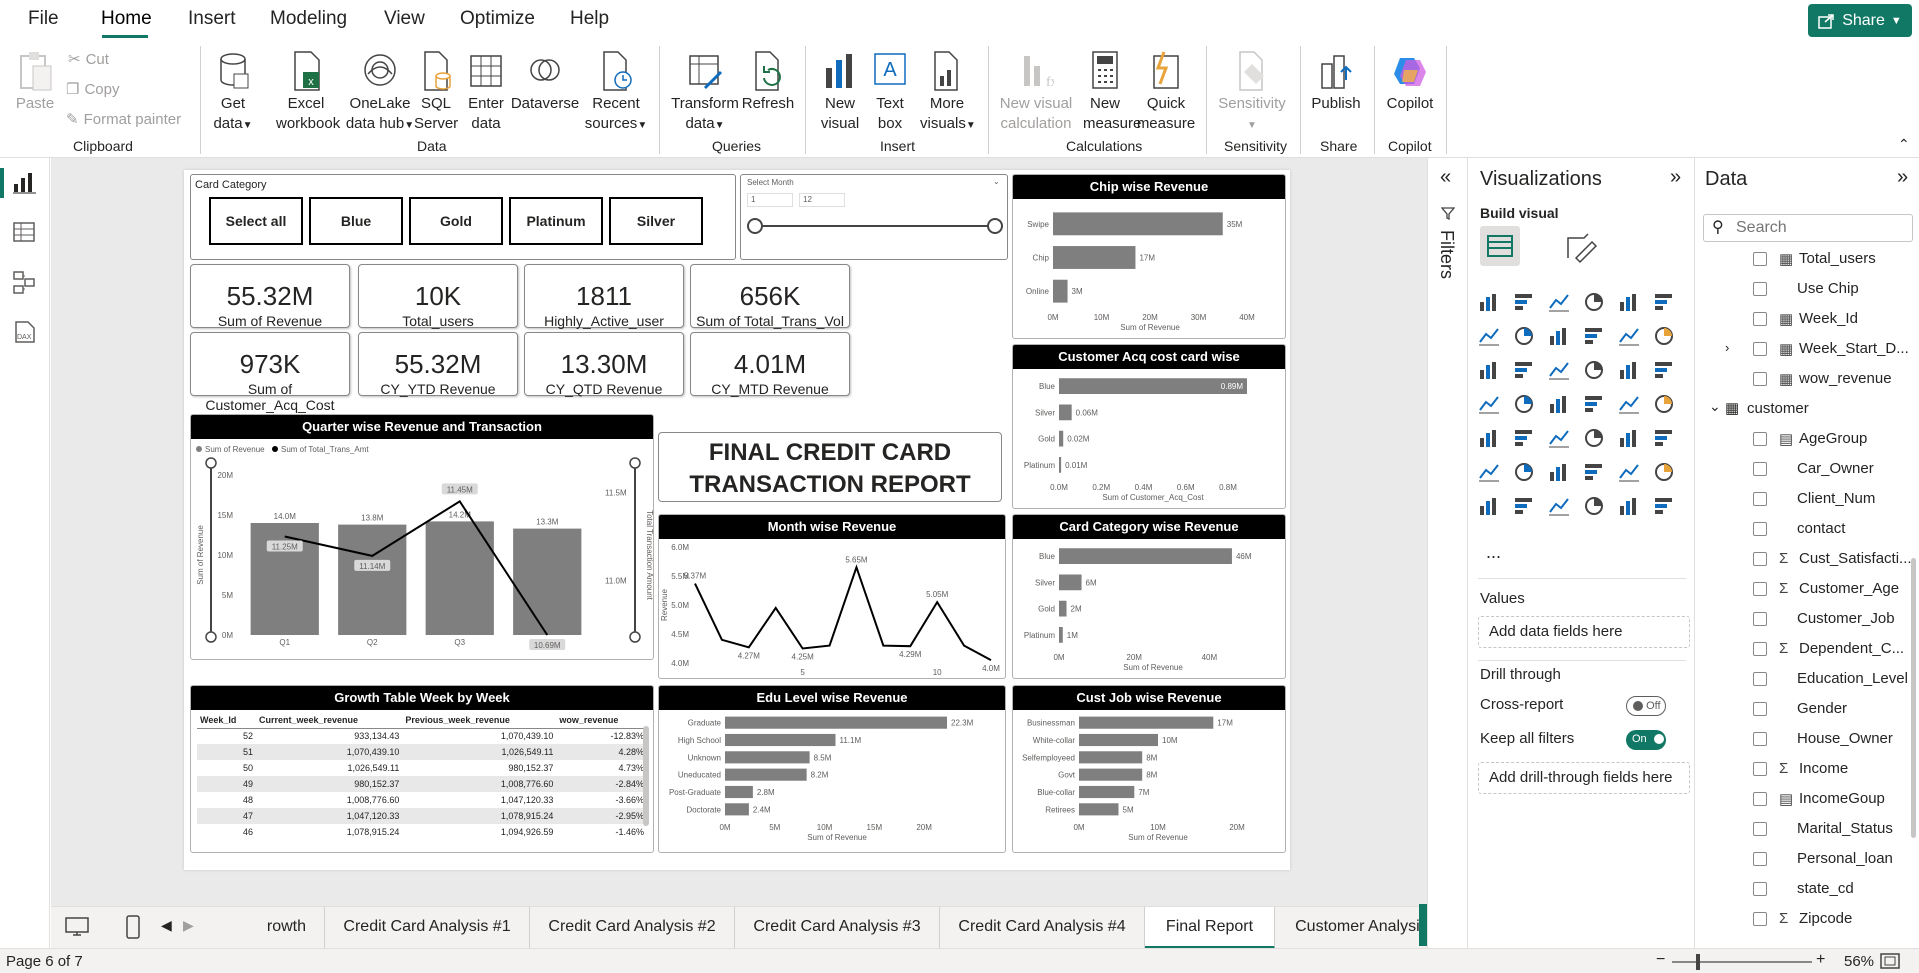 The image size is (1919, 973). I want to click on field-item: Σ Zipcode, so click(1807, 919).